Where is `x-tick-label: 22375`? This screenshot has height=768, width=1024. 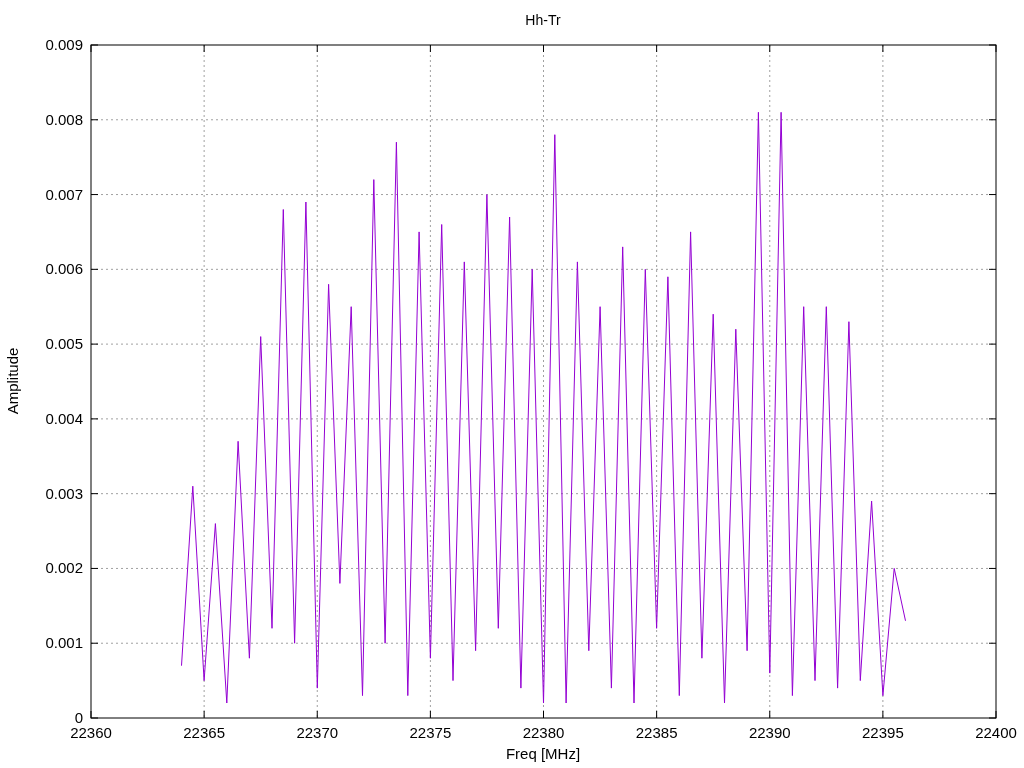
x-tick-label: 22375 is located at coordinates (430, 732).